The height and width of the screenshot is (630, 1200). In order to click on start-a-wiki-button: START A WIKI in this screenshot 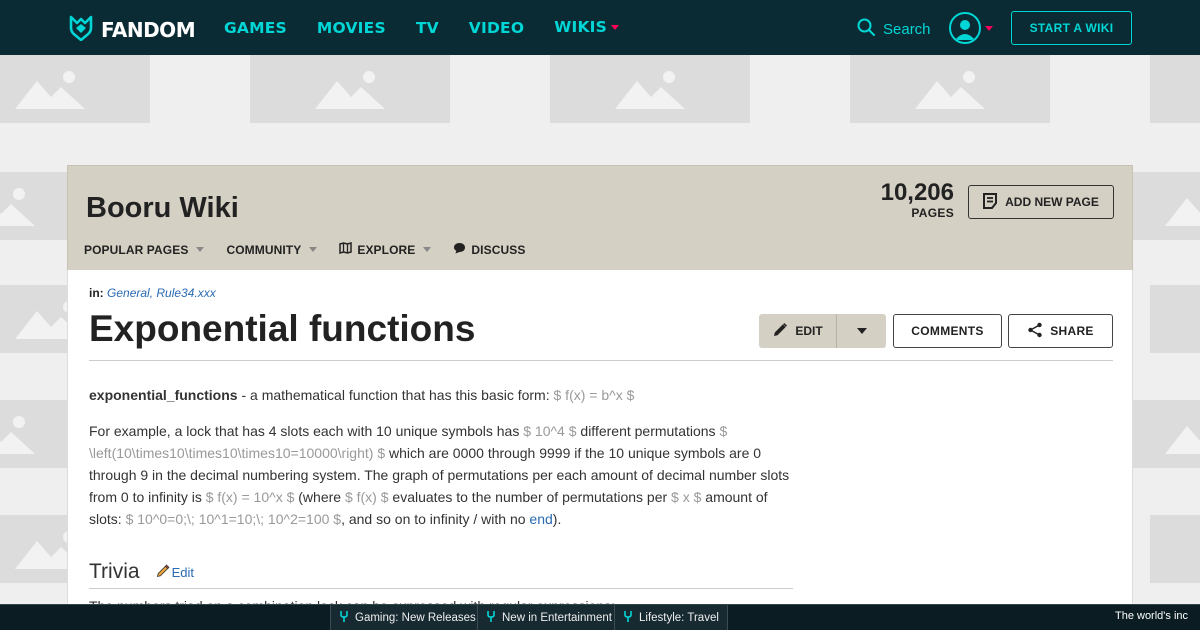, I will do `click(1071, 28)`.